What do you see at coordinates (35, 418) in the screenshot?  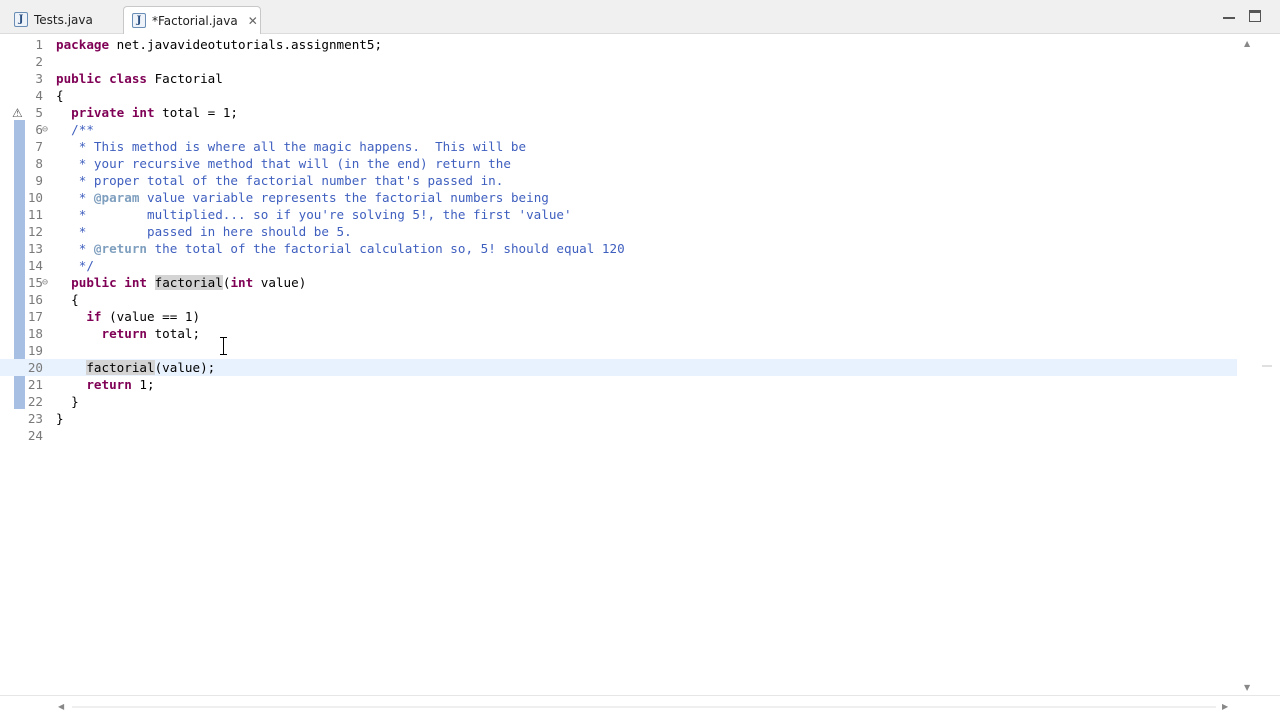 I see `line-number: 23` at bounding box center [35, 418].